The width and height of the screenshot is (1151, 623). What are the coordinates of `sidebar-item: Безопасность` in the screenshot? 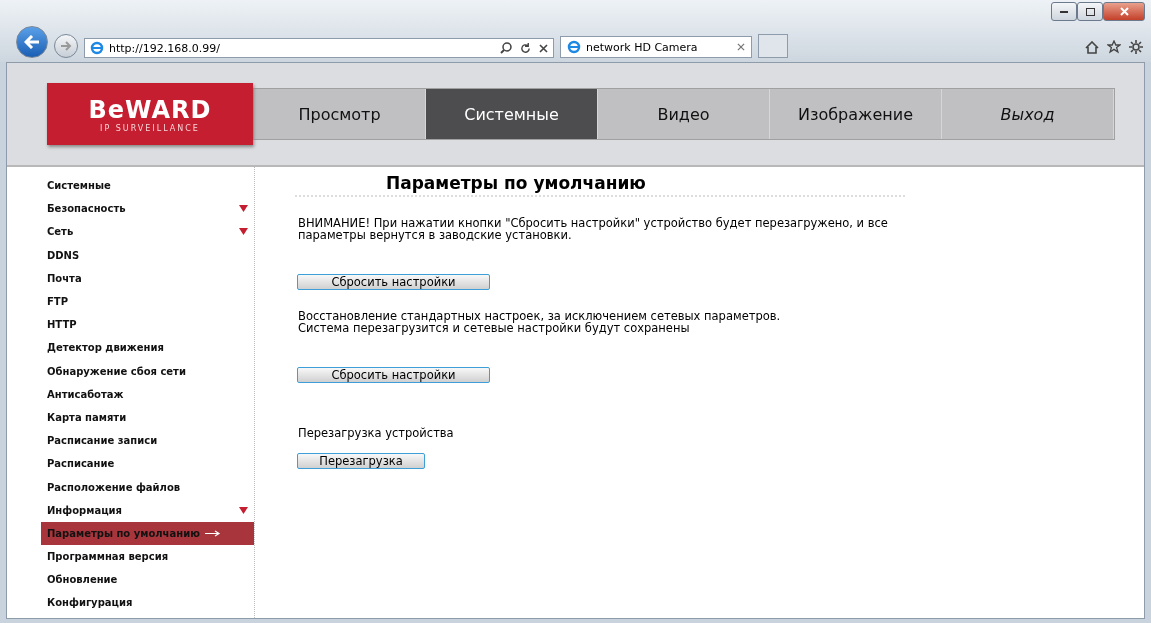 It's located at (147, 209).